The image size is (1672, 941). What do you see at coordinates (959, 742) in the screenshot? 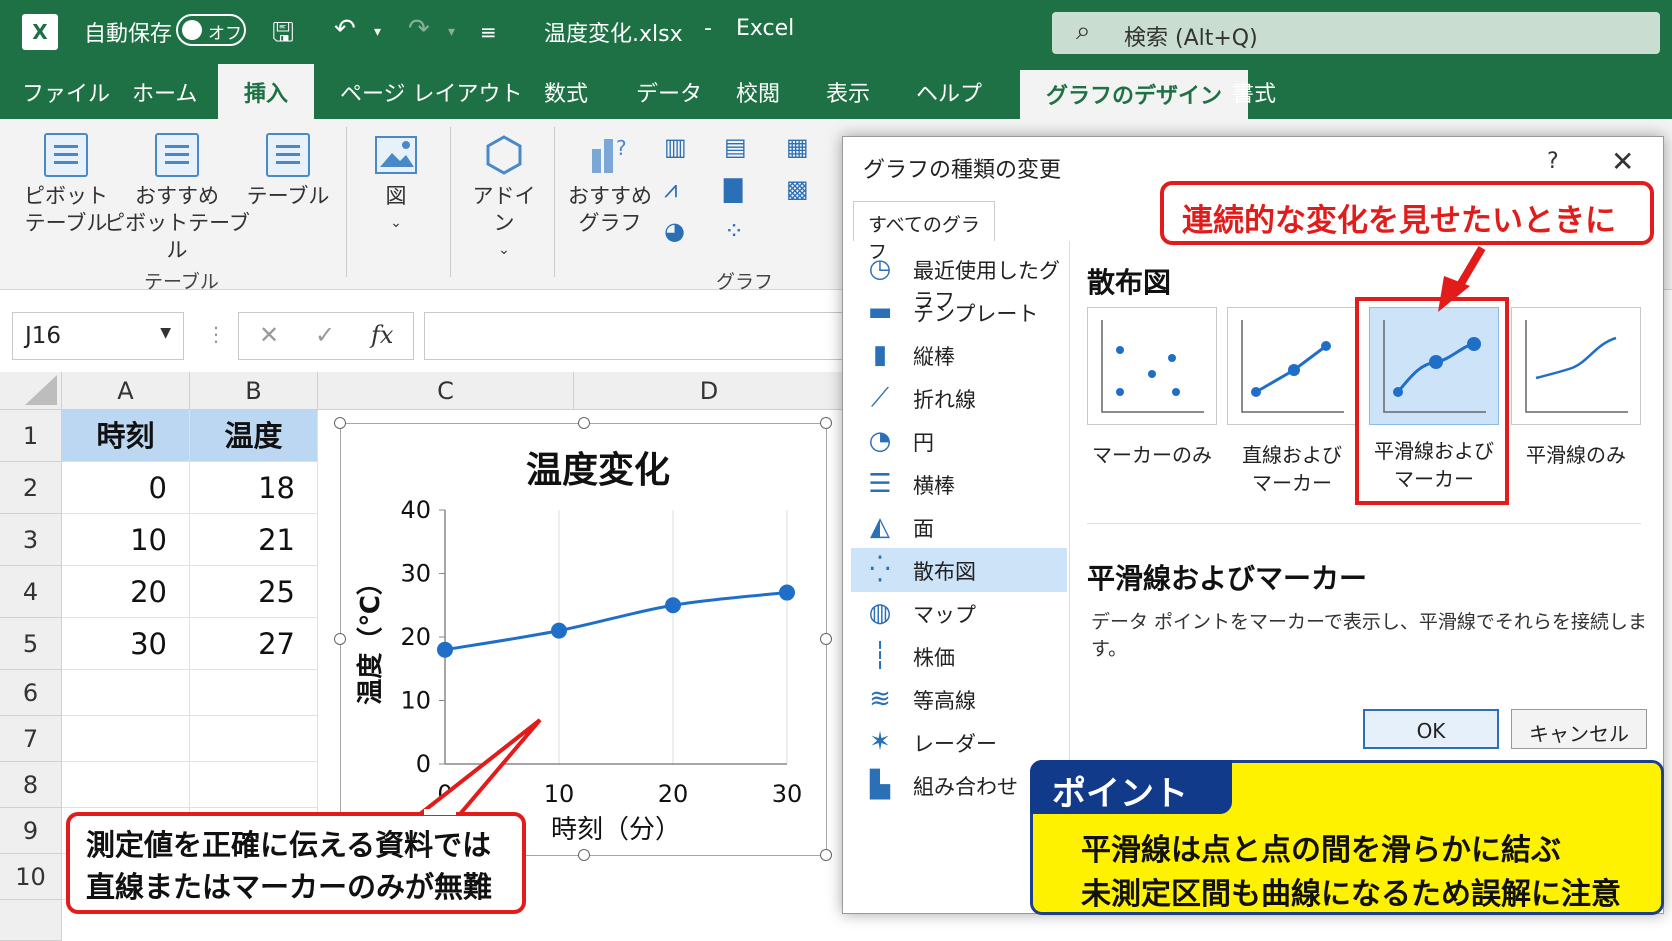
I see `chart-type-item: ✶ レーダー` at bounding box center [959, 742].